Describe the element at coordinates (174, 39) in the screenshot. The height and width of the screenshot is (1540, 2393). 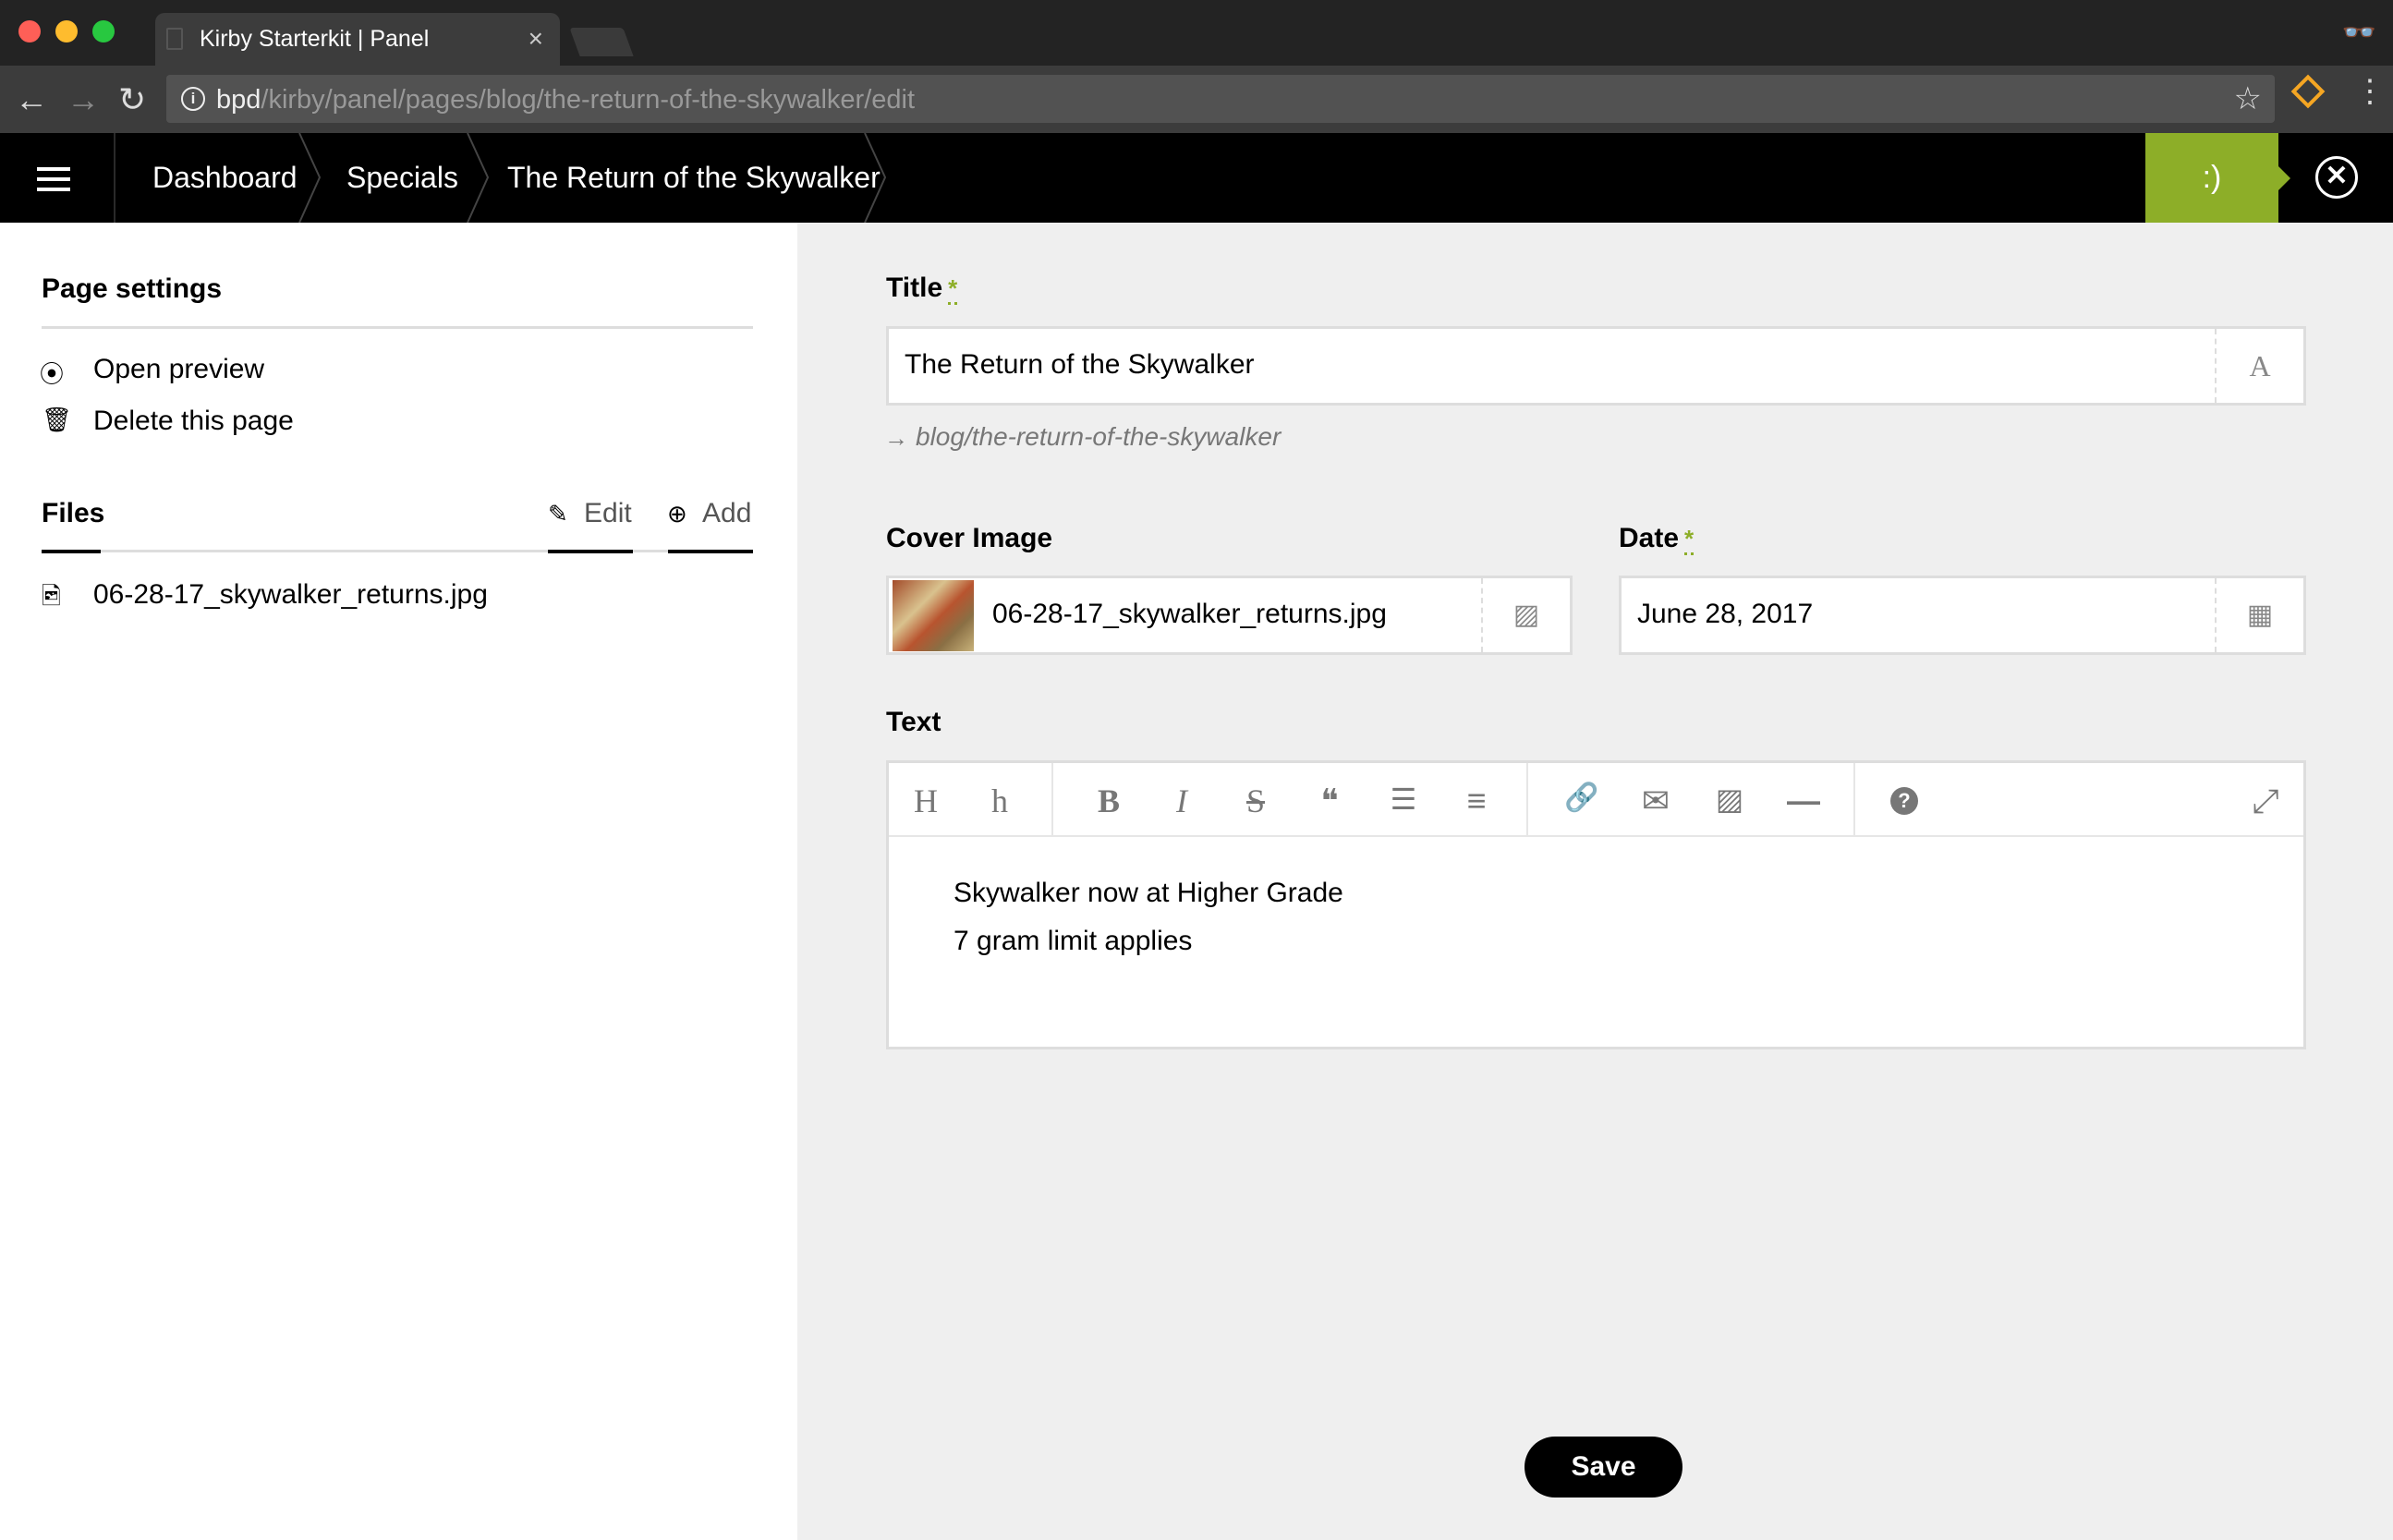
I see `page-favicon-icon` at that location.